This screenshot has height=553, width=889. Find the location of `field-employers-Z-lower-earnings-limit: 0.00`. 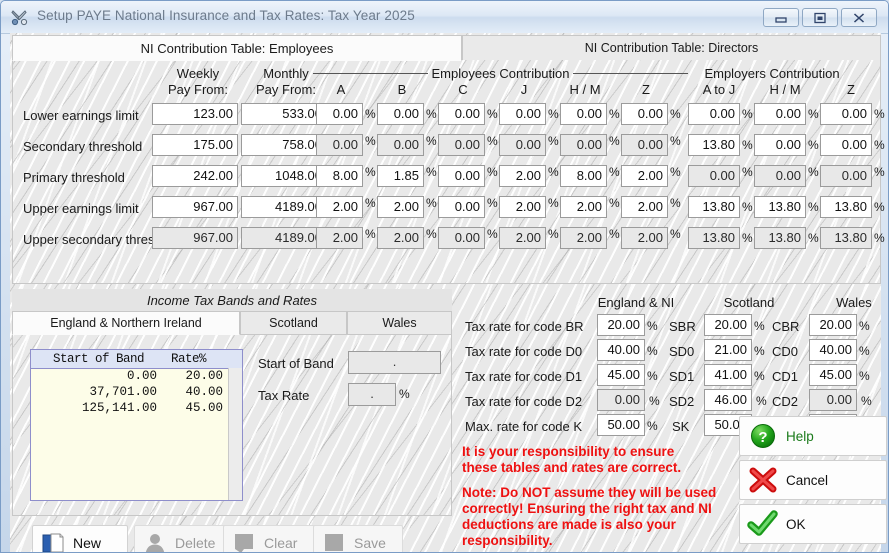

field-employers-Z-lower-earnings-limit: 0.00 is located at coordinates (846, 114).